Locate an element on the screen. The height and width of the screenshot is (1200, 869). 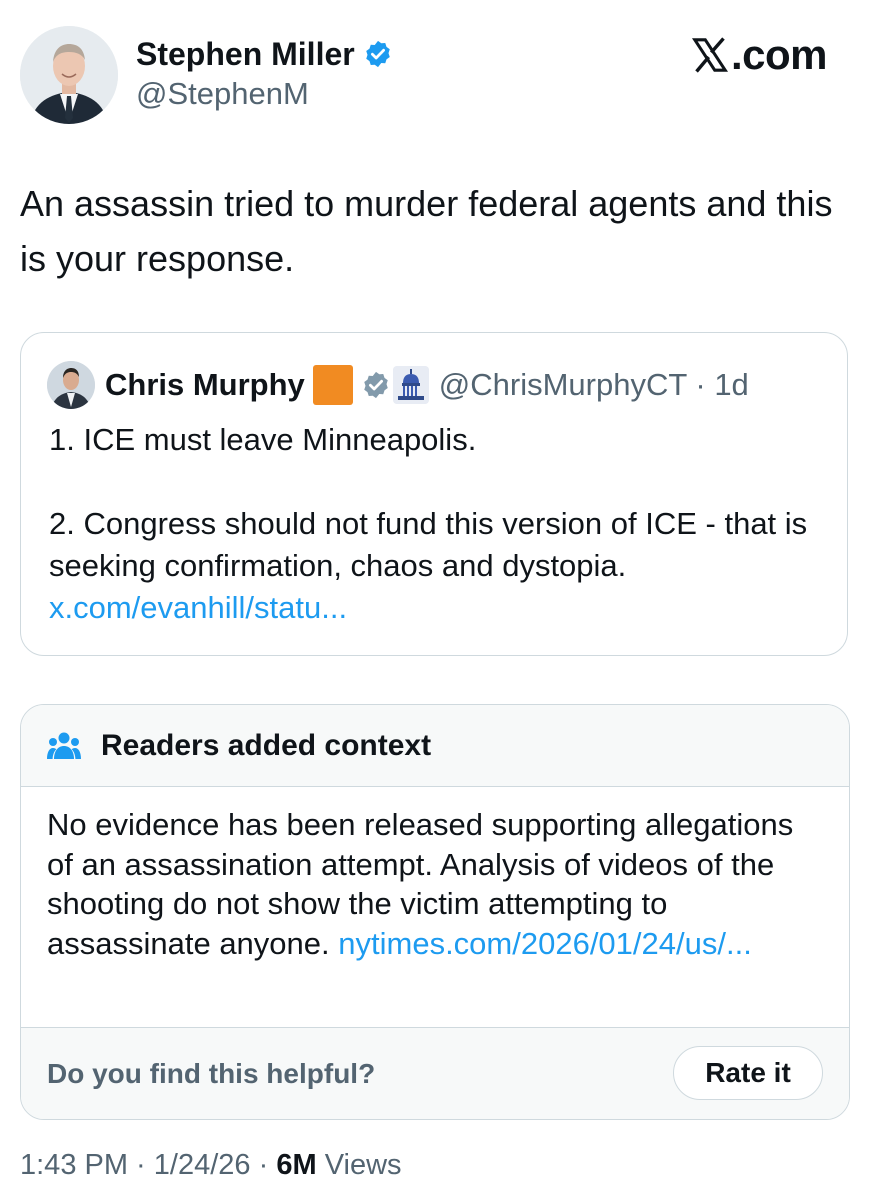
verified-badge-icon is located at coordinates (377, 54).